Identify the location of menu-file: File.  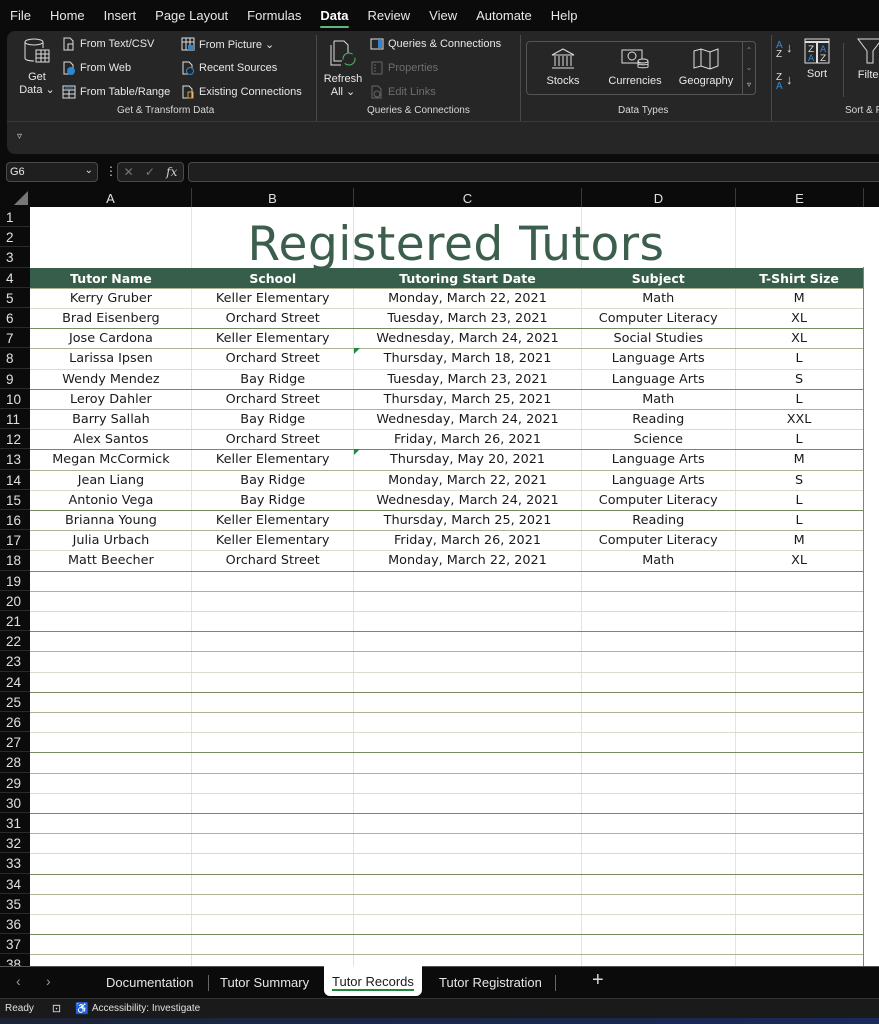
(20, 16).